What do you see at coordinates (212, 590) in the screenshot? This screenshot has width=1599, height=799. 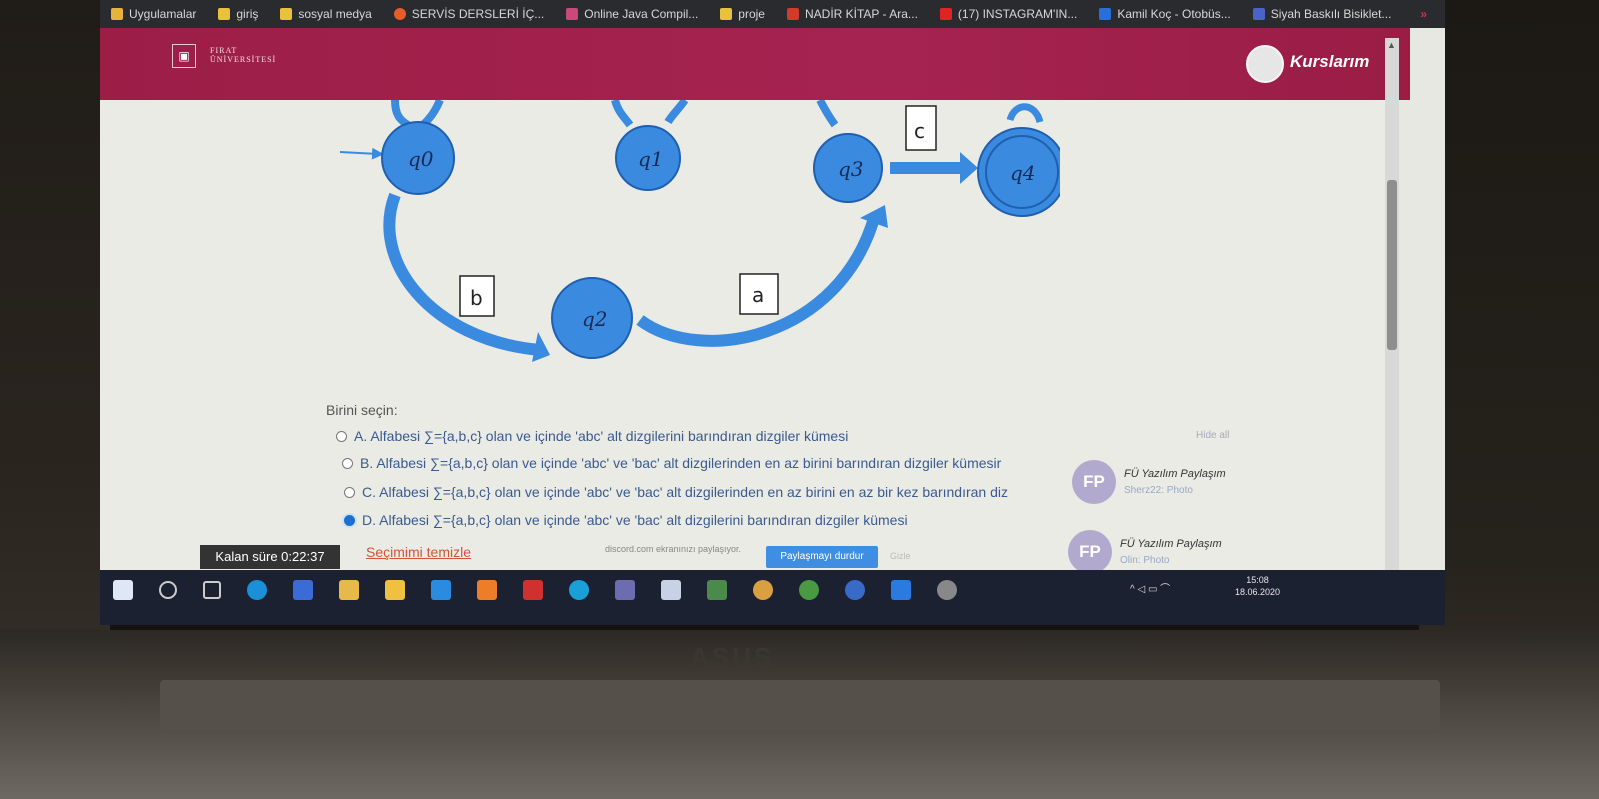 I see `task-view-icon` at bounding box center [212, 590].